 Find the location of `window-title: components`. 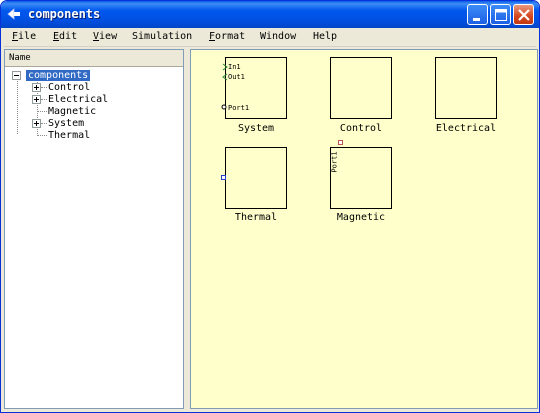

window-title: components is located at coordinates (64, 14).